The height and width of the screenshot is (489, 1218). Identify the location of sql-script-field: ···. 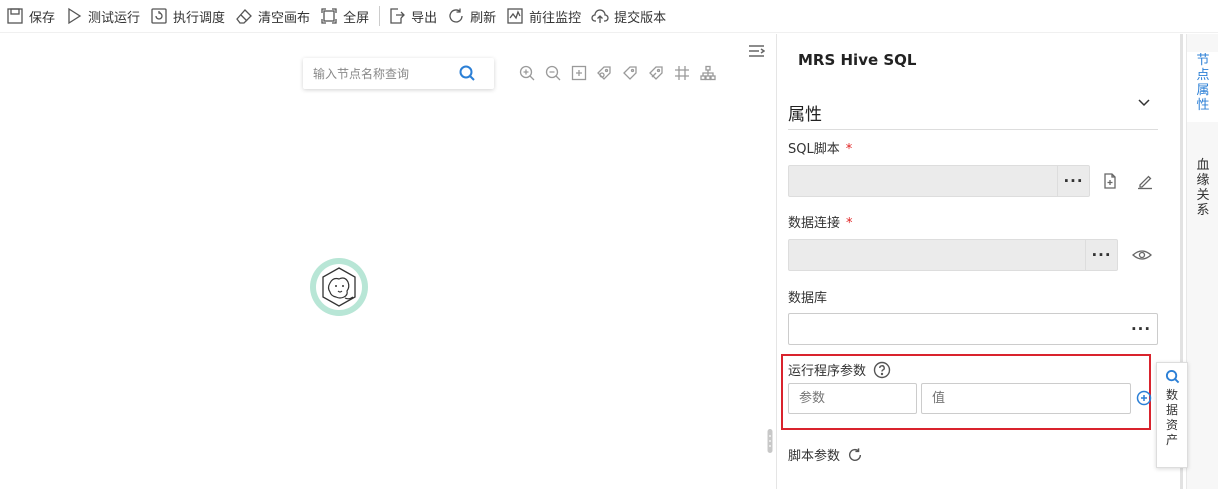
(939, 181).